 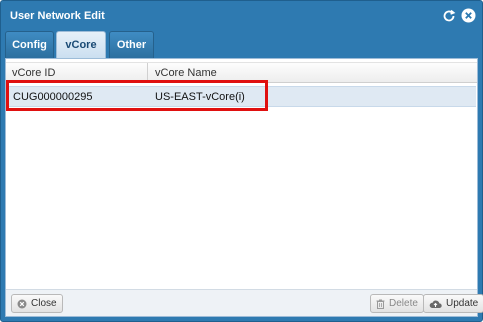 I want to click on vcore-id-cell: CUG000000295, so click(x=53, y=96).